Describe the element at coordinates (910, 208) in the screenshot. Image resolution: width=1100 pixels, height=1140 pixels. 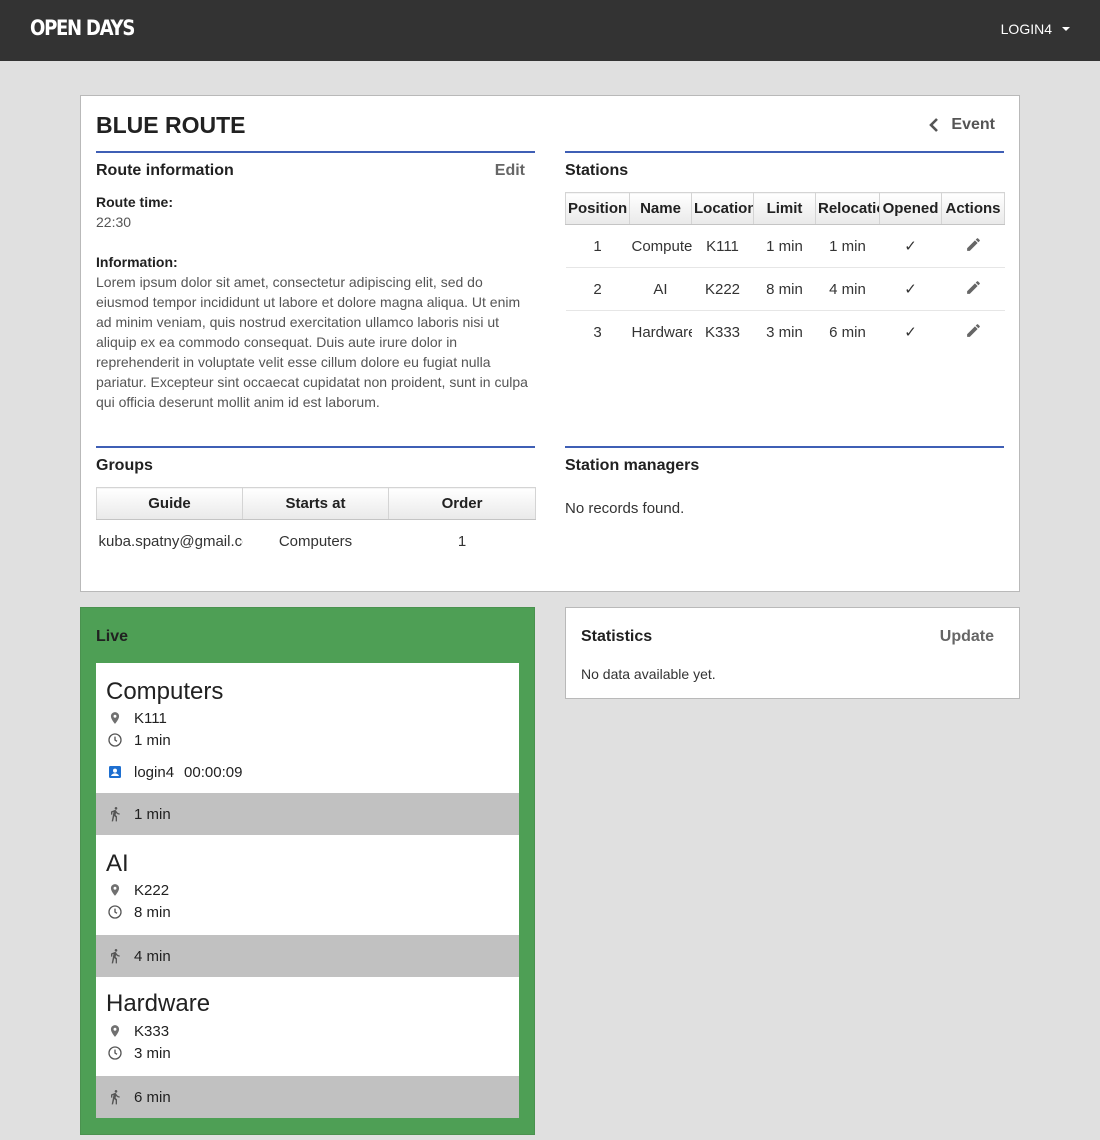
I see `column-header-opened: Opened` at that location.